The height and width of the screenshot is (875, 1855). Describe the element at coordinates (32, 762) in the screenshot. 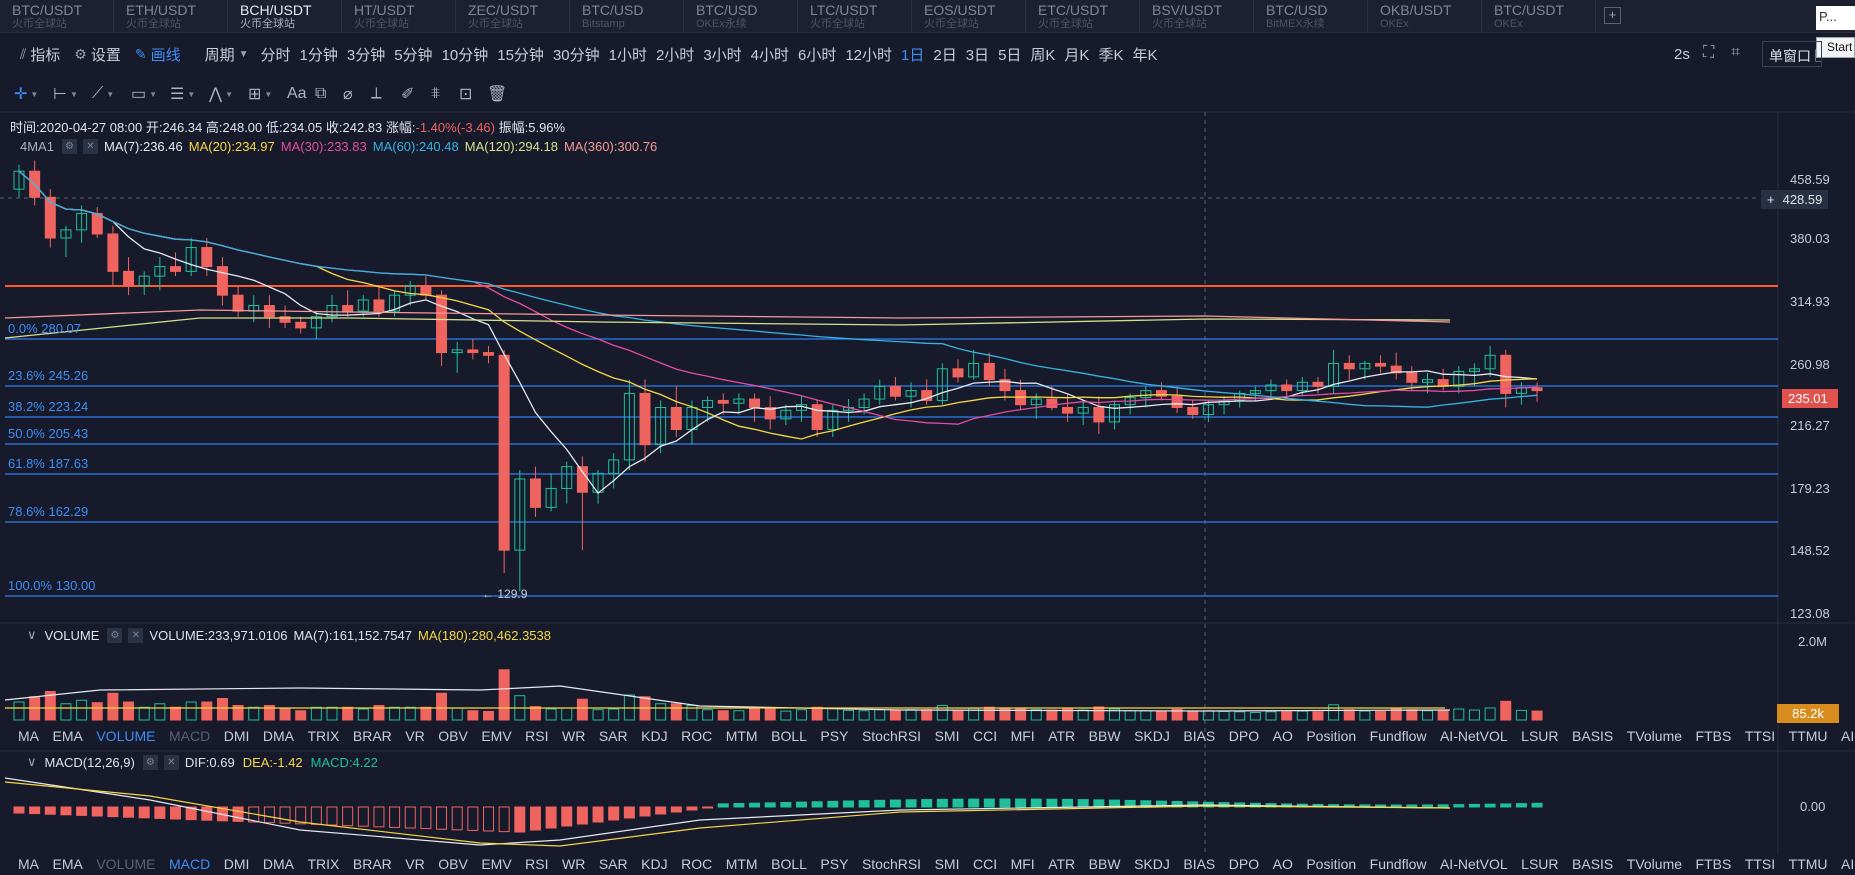

I see `macd-collapse-icon: ∨` at that location.